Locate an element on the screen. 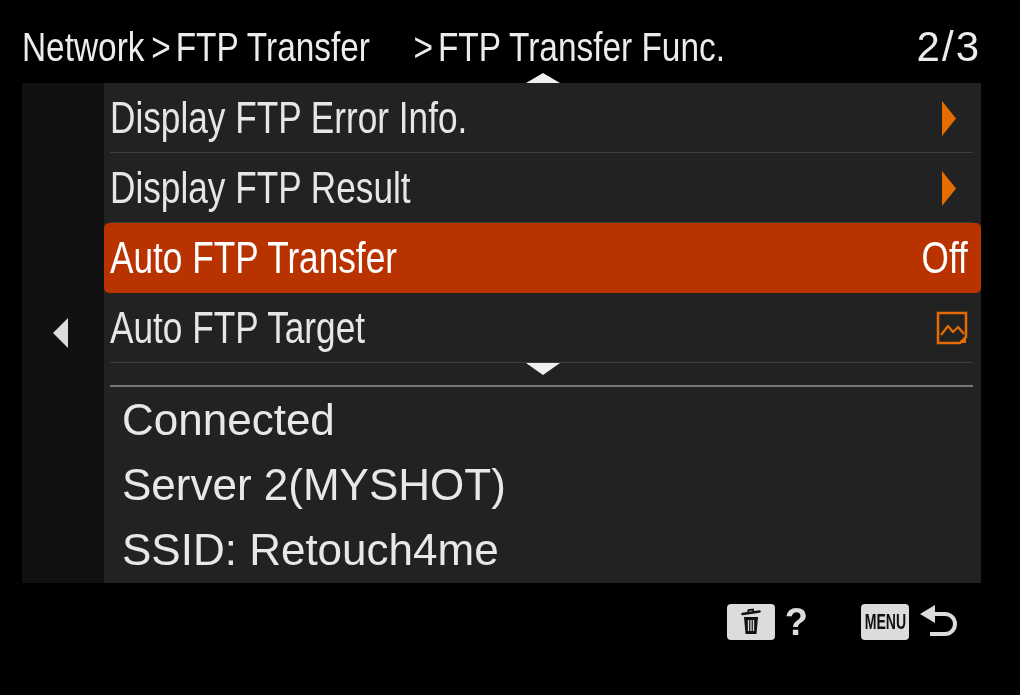  menu-item: Display FTP Error Info. is located at coordinates (542, 118).